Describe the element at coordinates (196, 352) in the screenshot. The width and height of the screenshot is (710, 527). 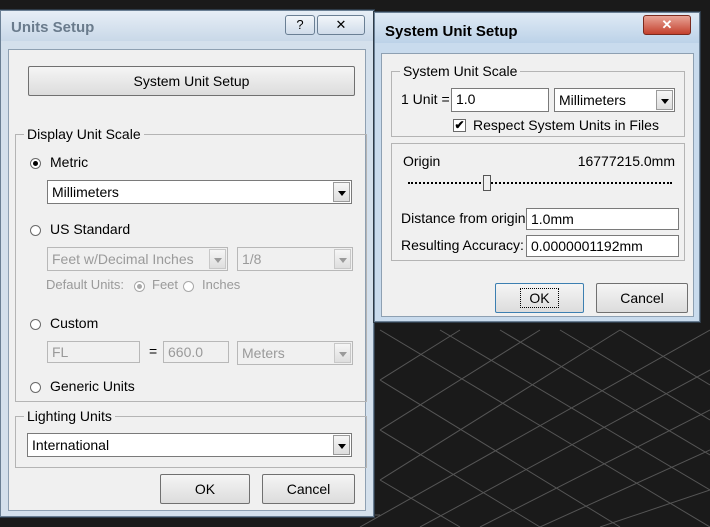
I see `custom-amount-field: 660.0` at that location.